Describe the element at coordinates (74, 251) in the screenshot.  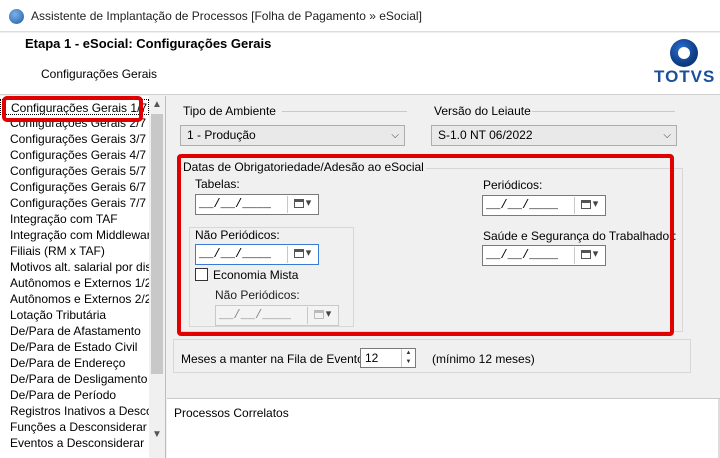
I see `list-item: Filiais (RM x TAF)` at that location.